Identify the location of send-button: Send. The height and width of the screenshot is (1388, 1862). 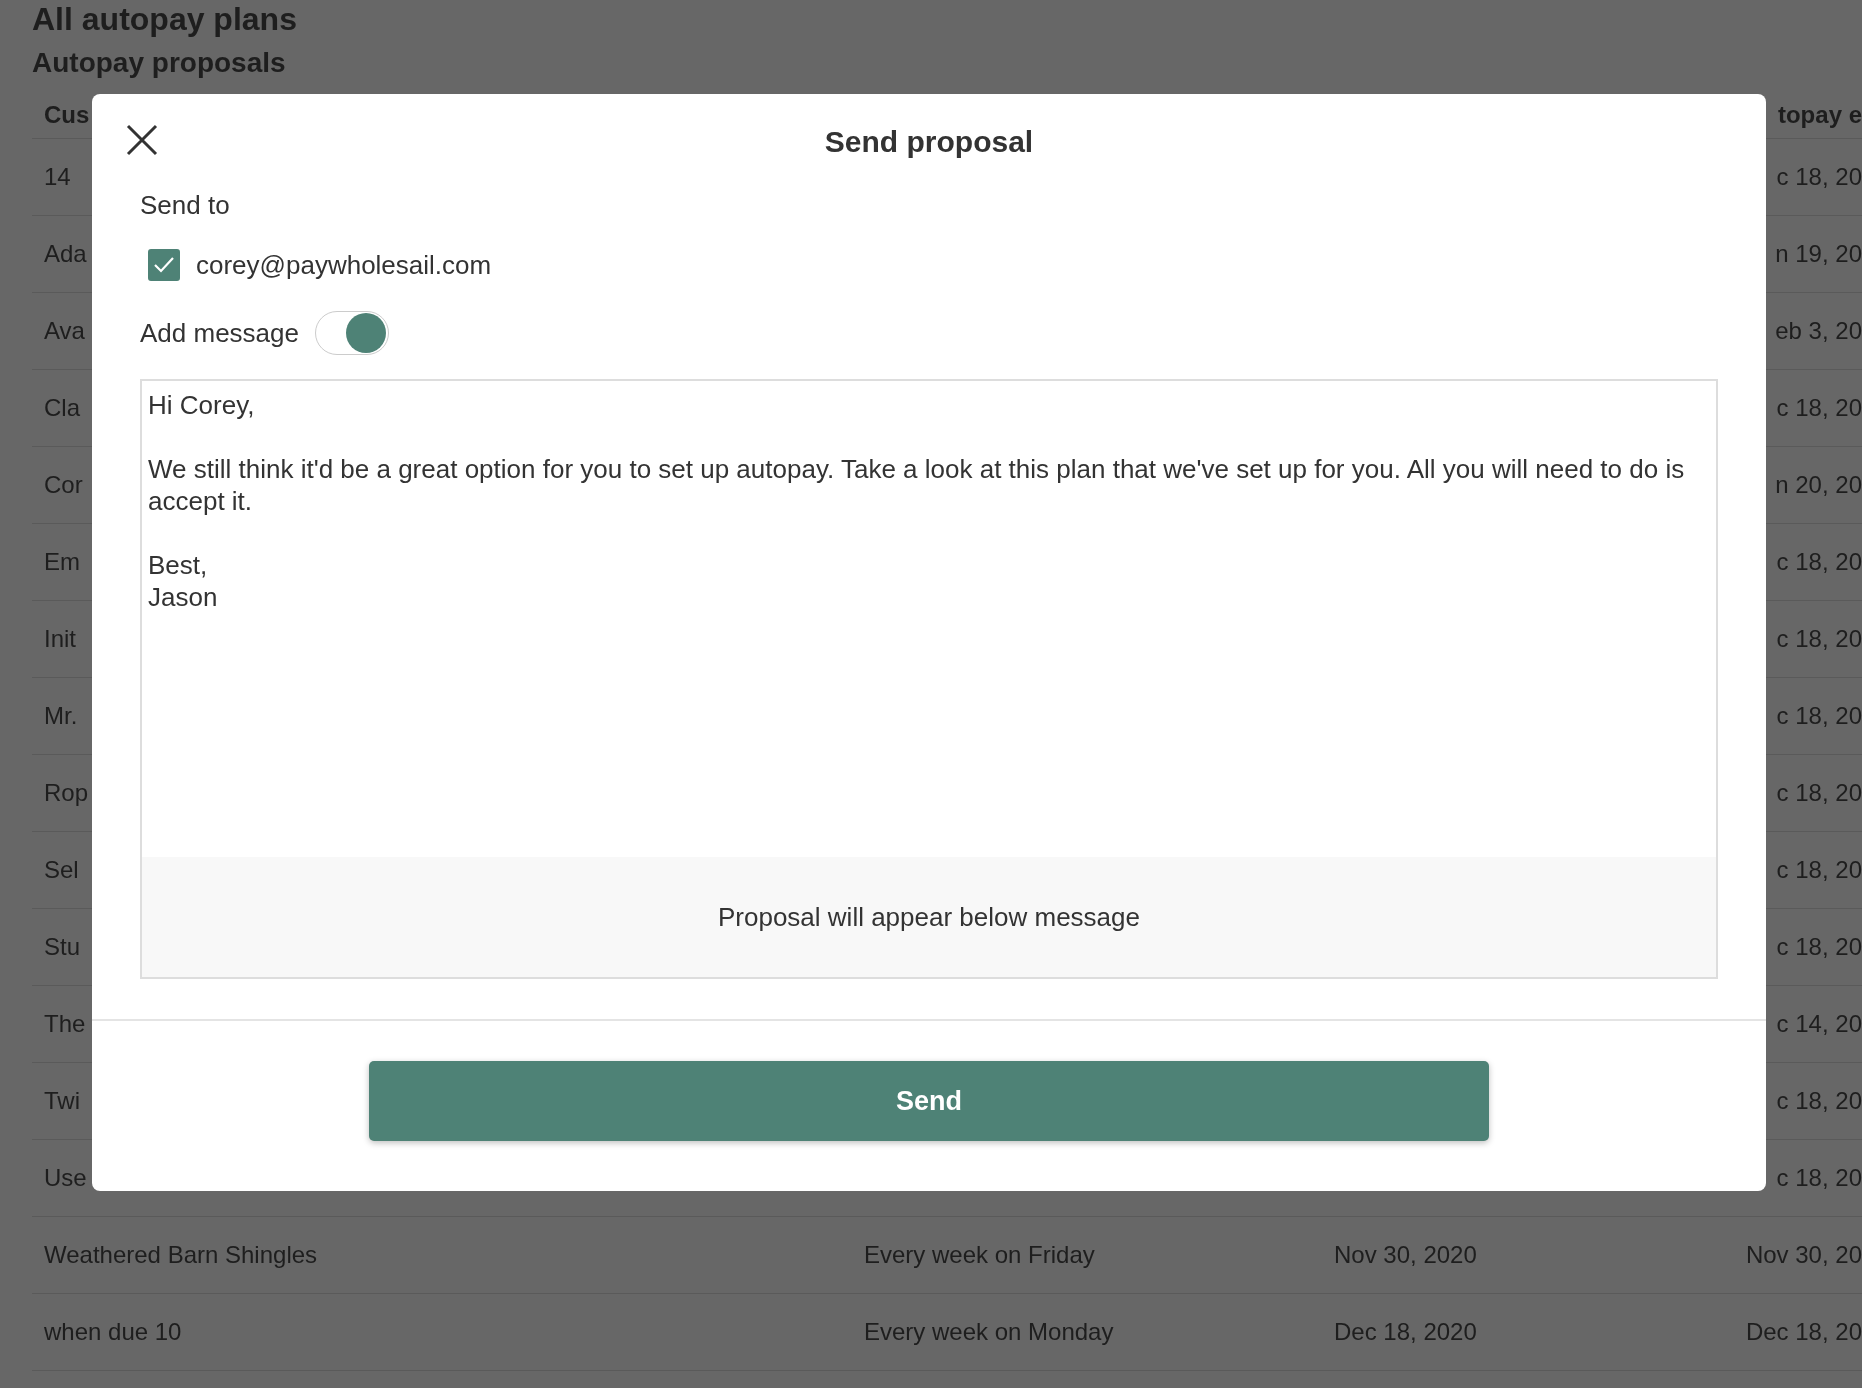
(929, 1101).